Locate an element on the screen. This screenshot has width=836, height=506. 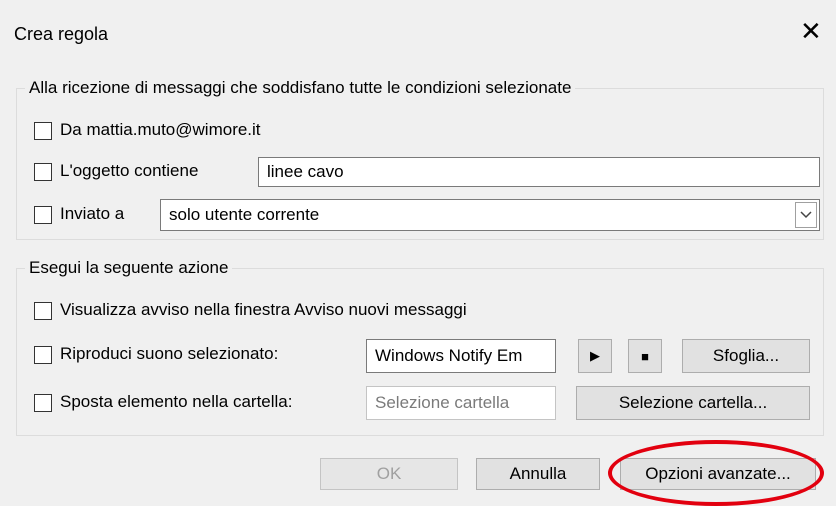
cancel-button: Annulla is located at coordinates (538, 474).